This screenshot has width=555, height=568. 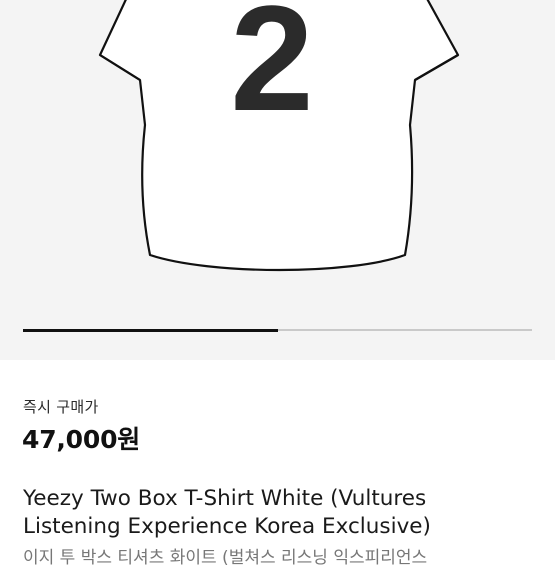 What do you see at coordinates (225, 498) in the screenshot?
I see `product-title-line1: Yeezy Two Box T-Shirt White (Vultures` at bounding box center [225, 498].